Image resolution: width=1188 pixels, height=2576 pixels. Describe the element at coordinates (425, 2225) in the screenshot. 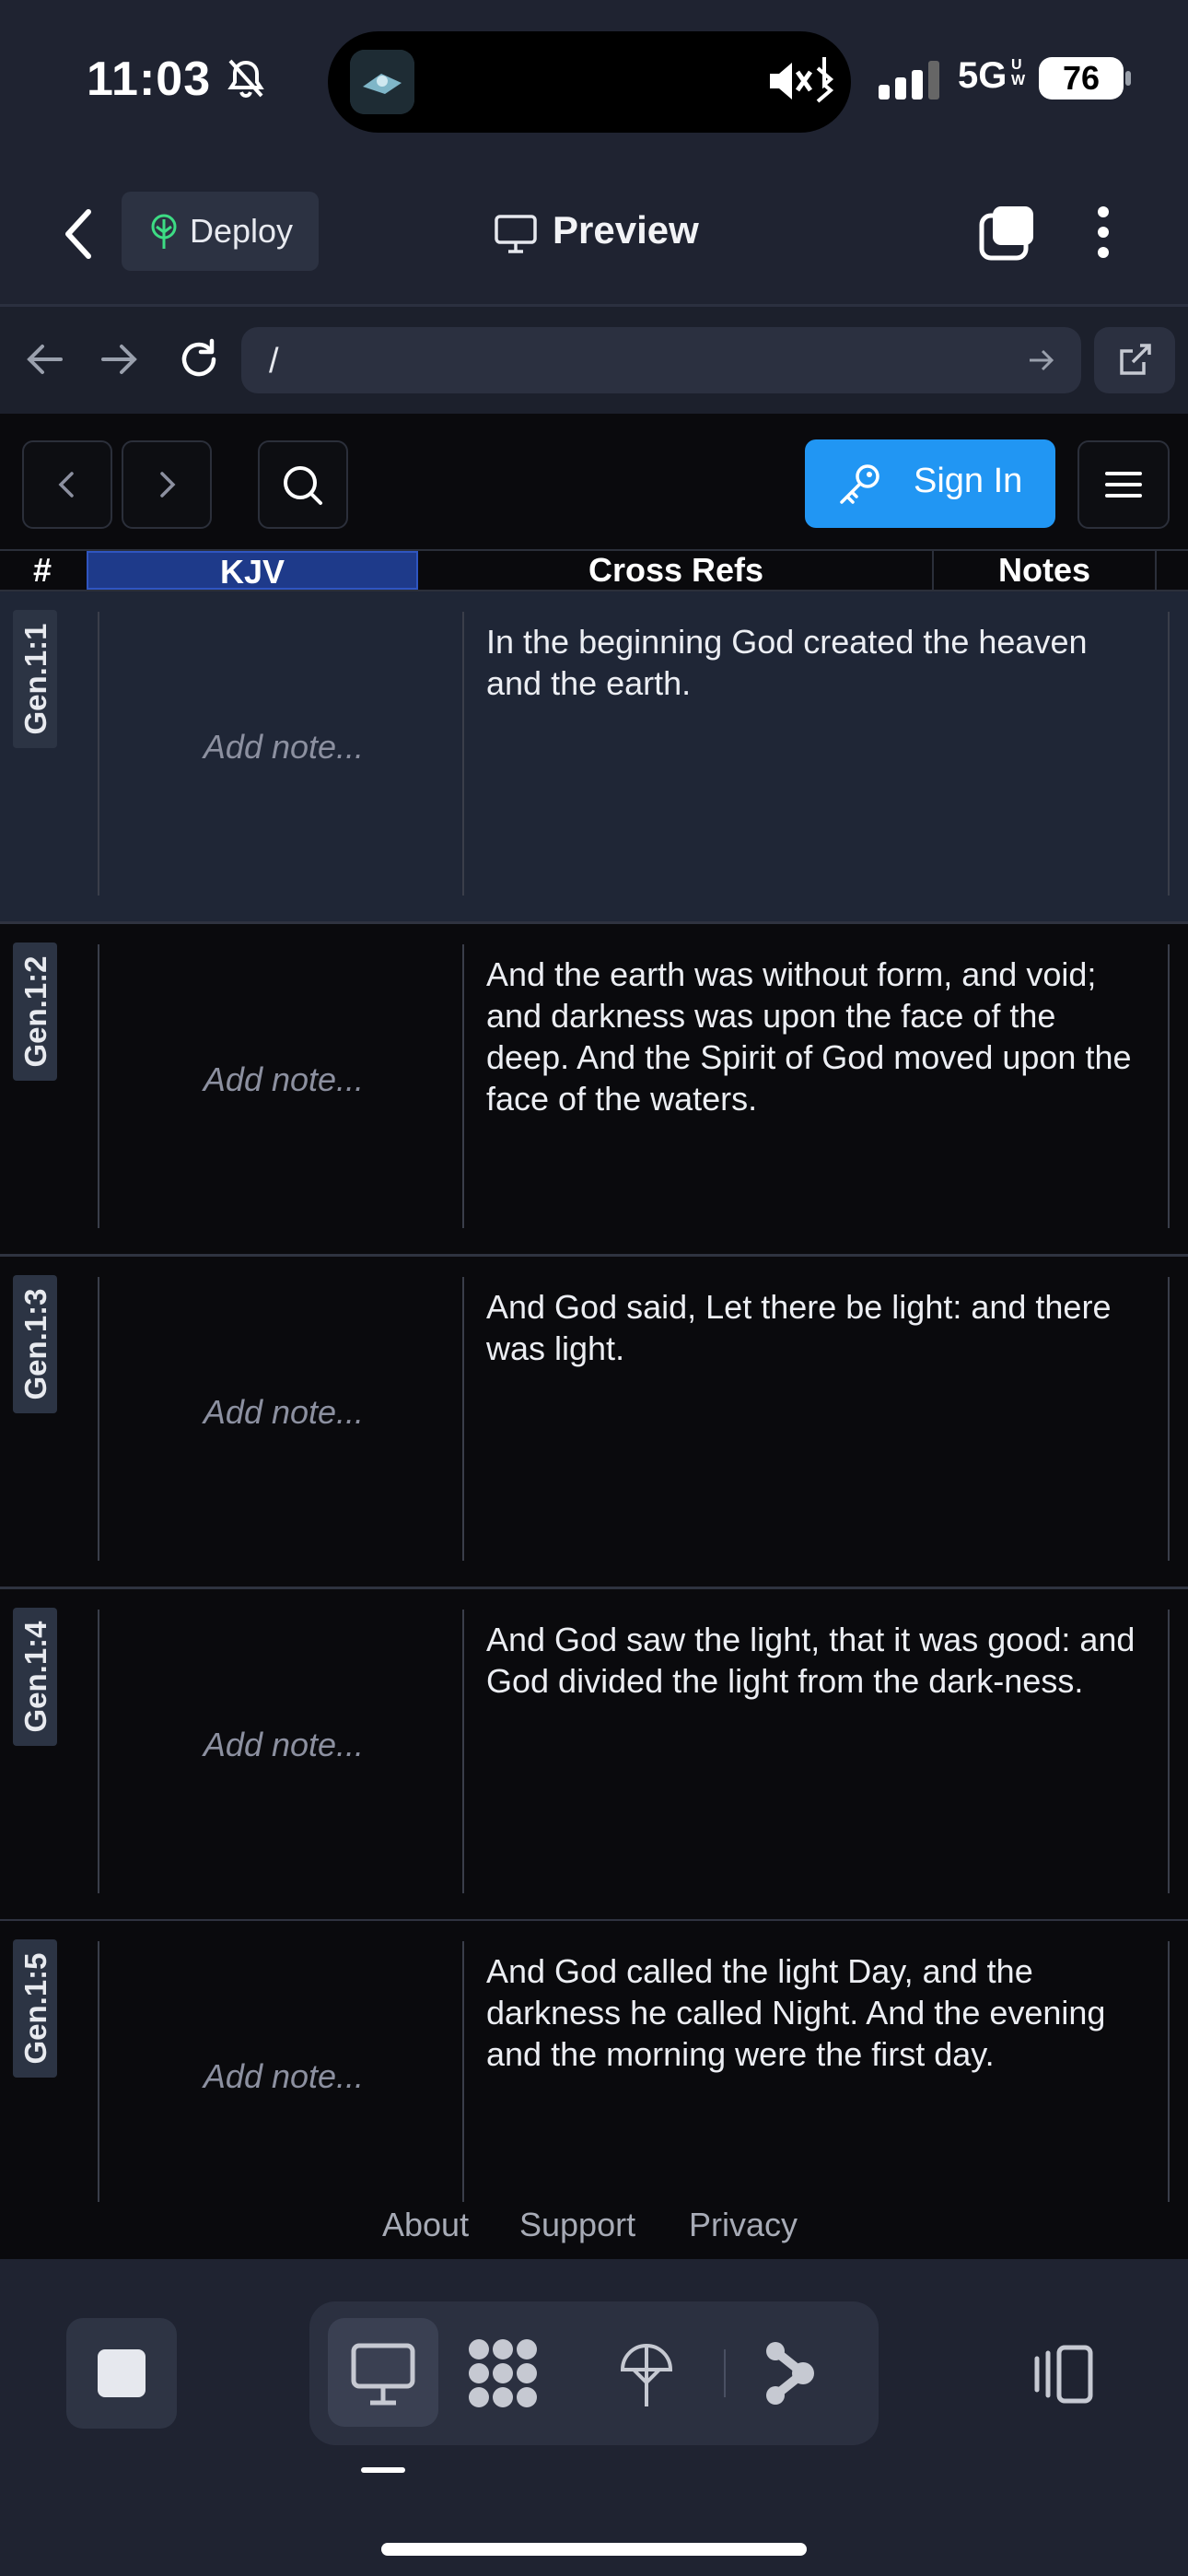

I see `footer-link-about: About` at that location.